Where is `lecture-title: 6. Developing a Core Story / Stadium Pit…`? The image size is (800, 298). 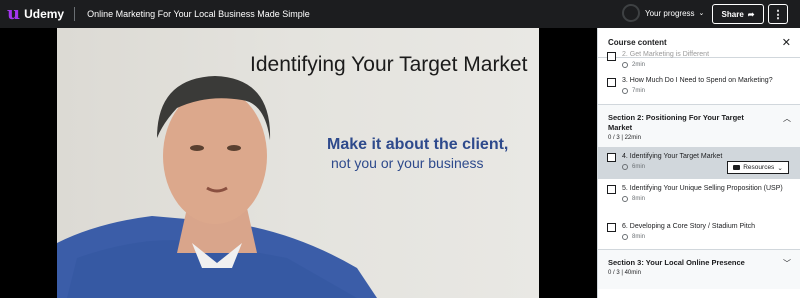
lecture-title: 6. Developing a Core Story / Stadium Pit… is located at coordinates (689, 226).